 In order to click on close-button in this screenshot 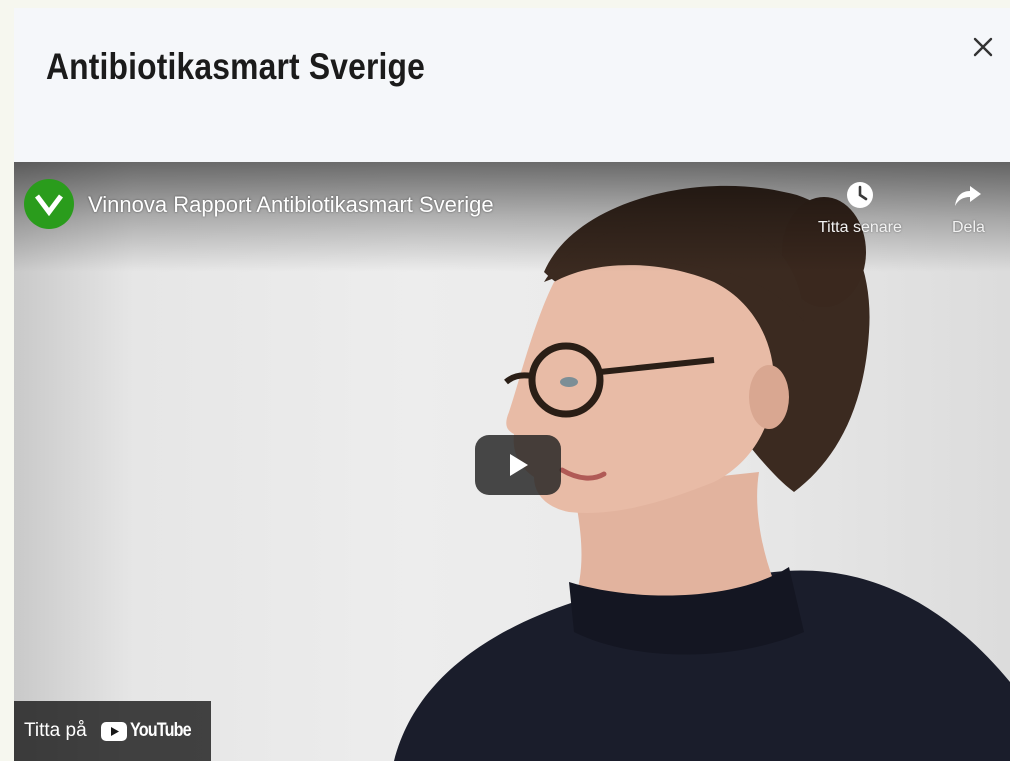, I will do `click(983, 47)`.